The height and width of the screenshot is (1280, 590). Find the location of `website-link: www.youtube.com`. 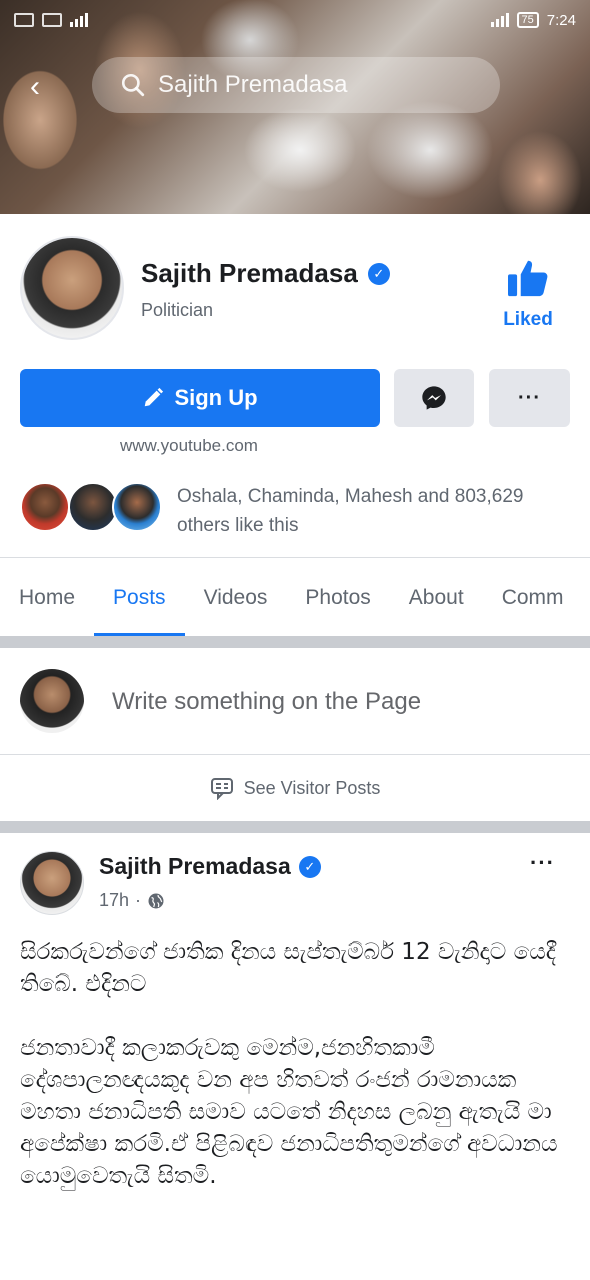

website-link: www.youtube.com is located at coordinates (189, 446).